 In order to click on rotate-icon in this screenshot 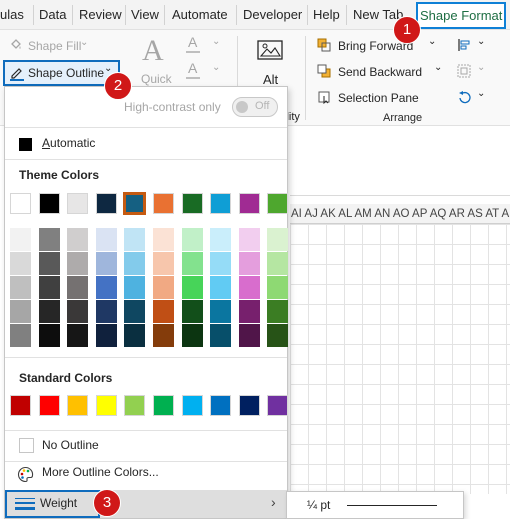, I will do `click(464, 97)`.